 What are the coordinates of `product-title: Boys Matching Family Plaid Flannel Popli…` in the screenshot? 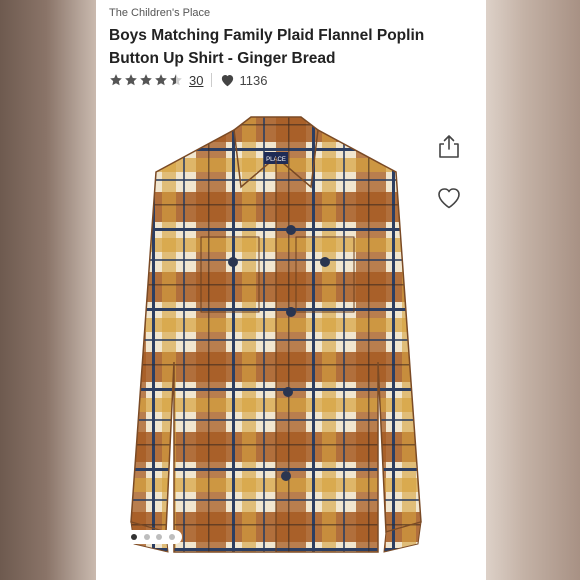 It's located at (267, 47).